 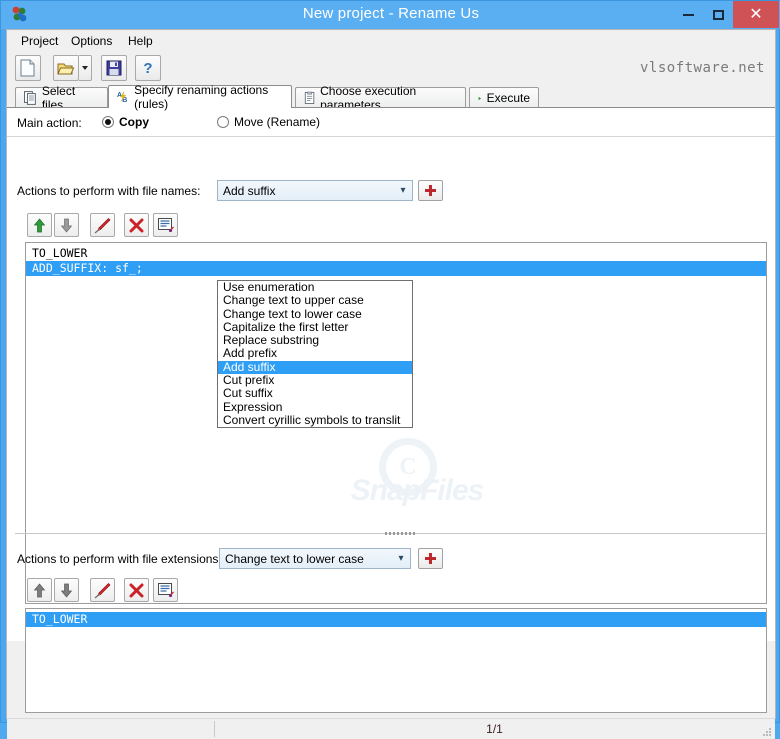 I want to click on splitter-grip, so click(x=400, y=533).